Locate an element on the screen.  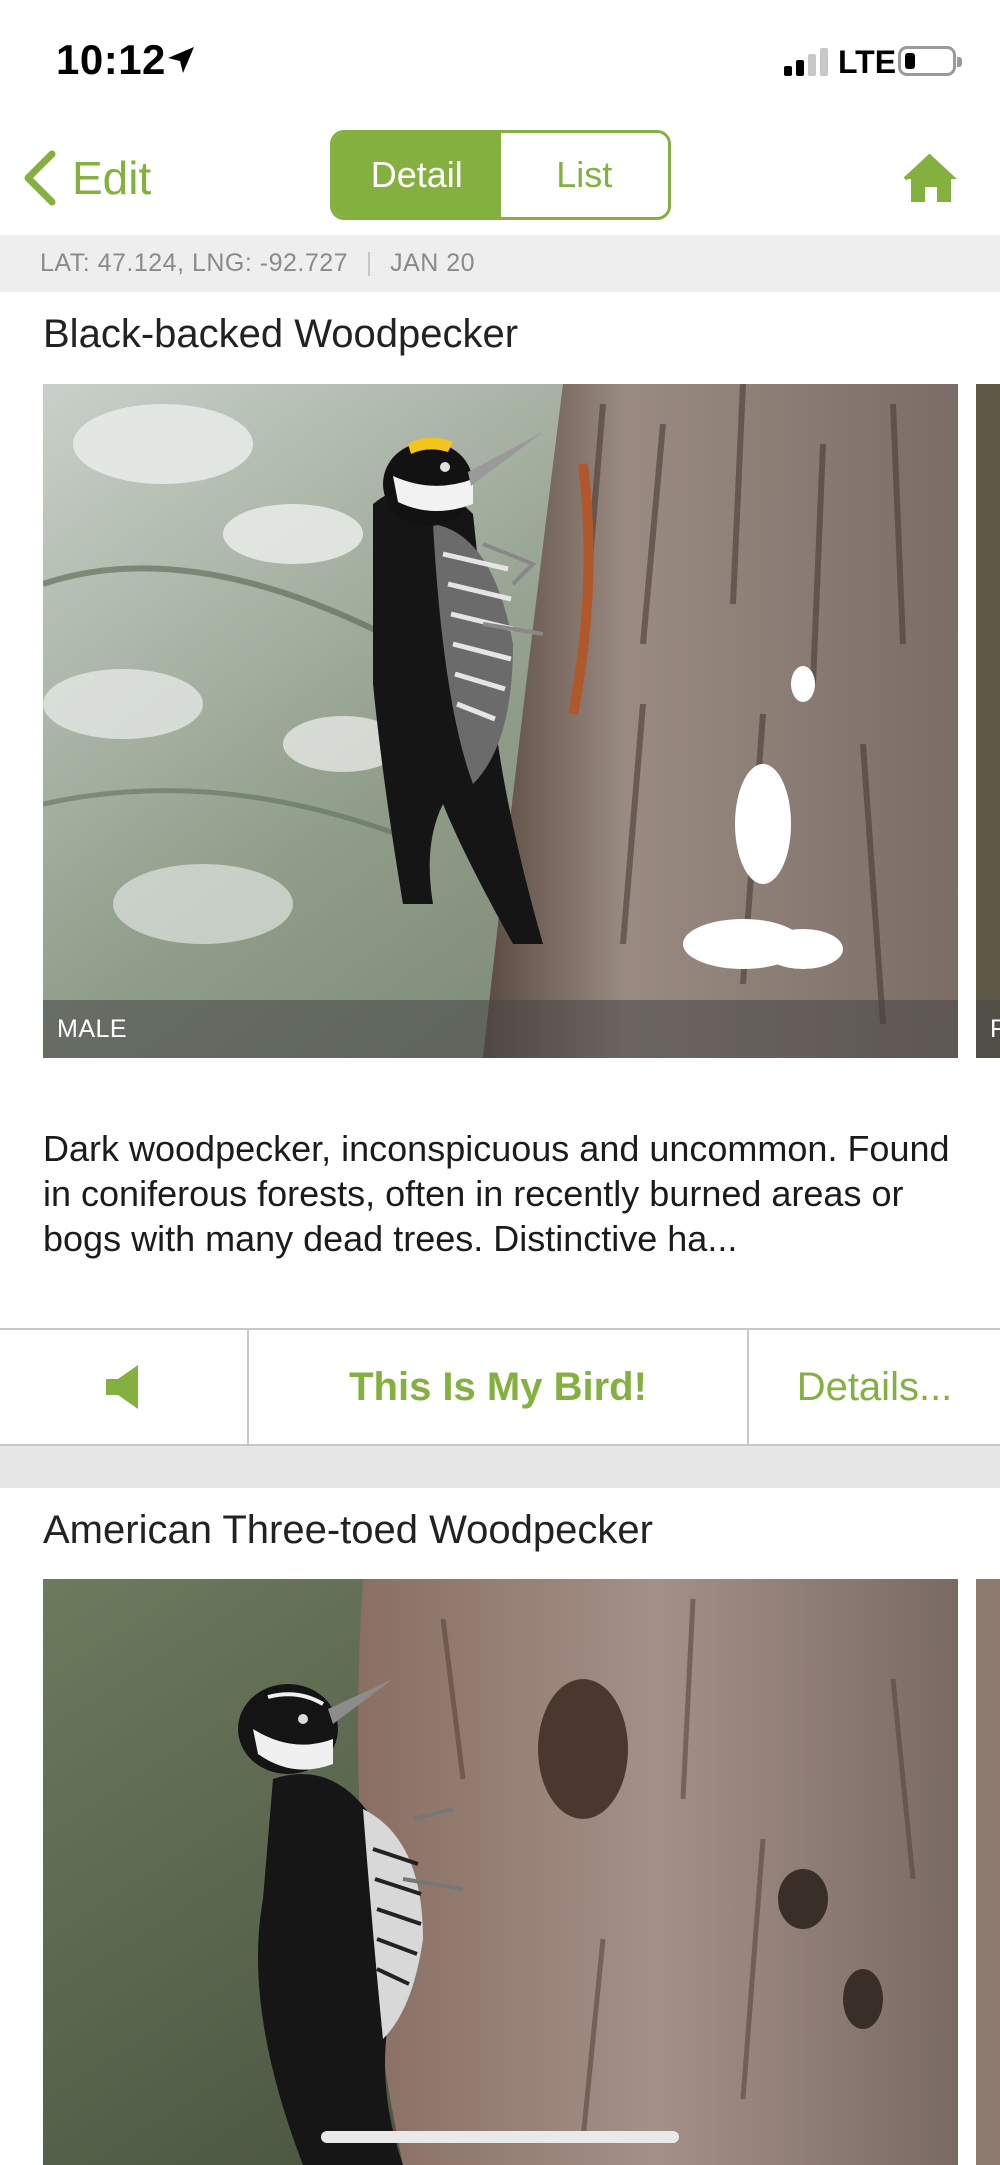
next-photo-caption: F is located at coordinates (988, 1029).